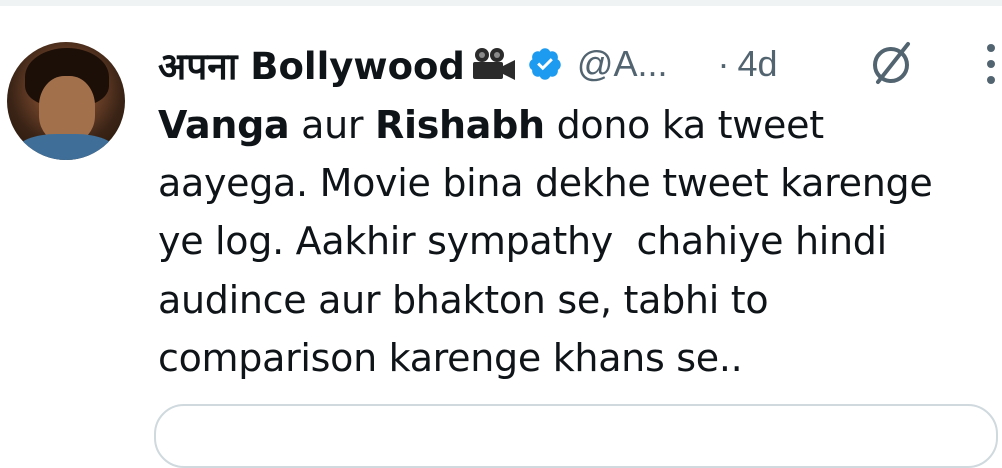 The image size is (1002, 468). I want to click on avatar-face, so click(67, 109).